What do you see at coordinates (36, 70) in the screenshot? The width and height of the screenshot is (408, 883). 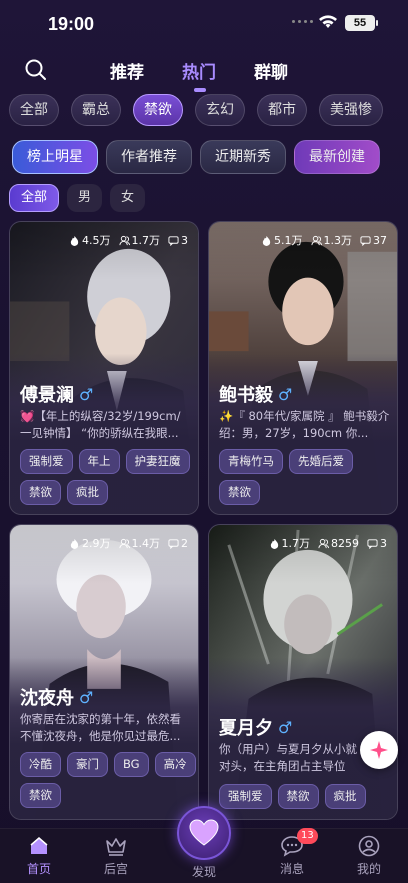 I see `search-icon` at bounding box center [36, 70].